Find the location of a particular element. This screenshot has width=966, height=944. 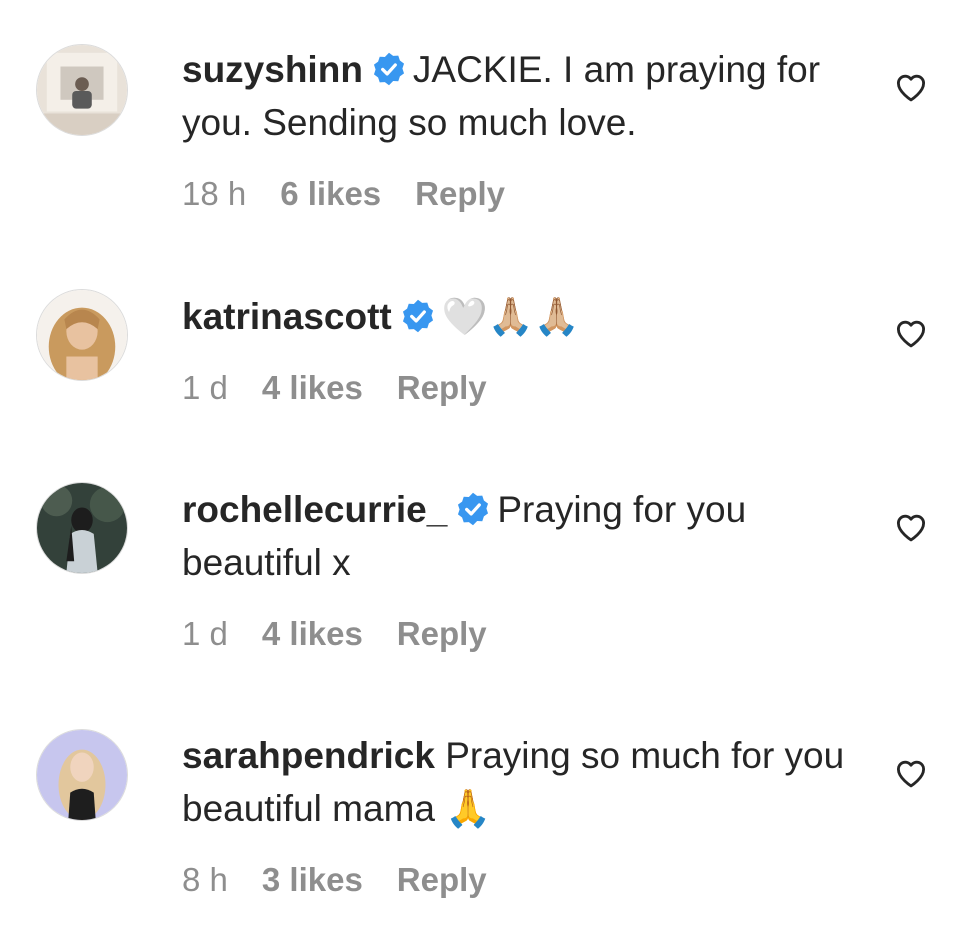

username: sarahpendrick is located at coordinates (308, 755).